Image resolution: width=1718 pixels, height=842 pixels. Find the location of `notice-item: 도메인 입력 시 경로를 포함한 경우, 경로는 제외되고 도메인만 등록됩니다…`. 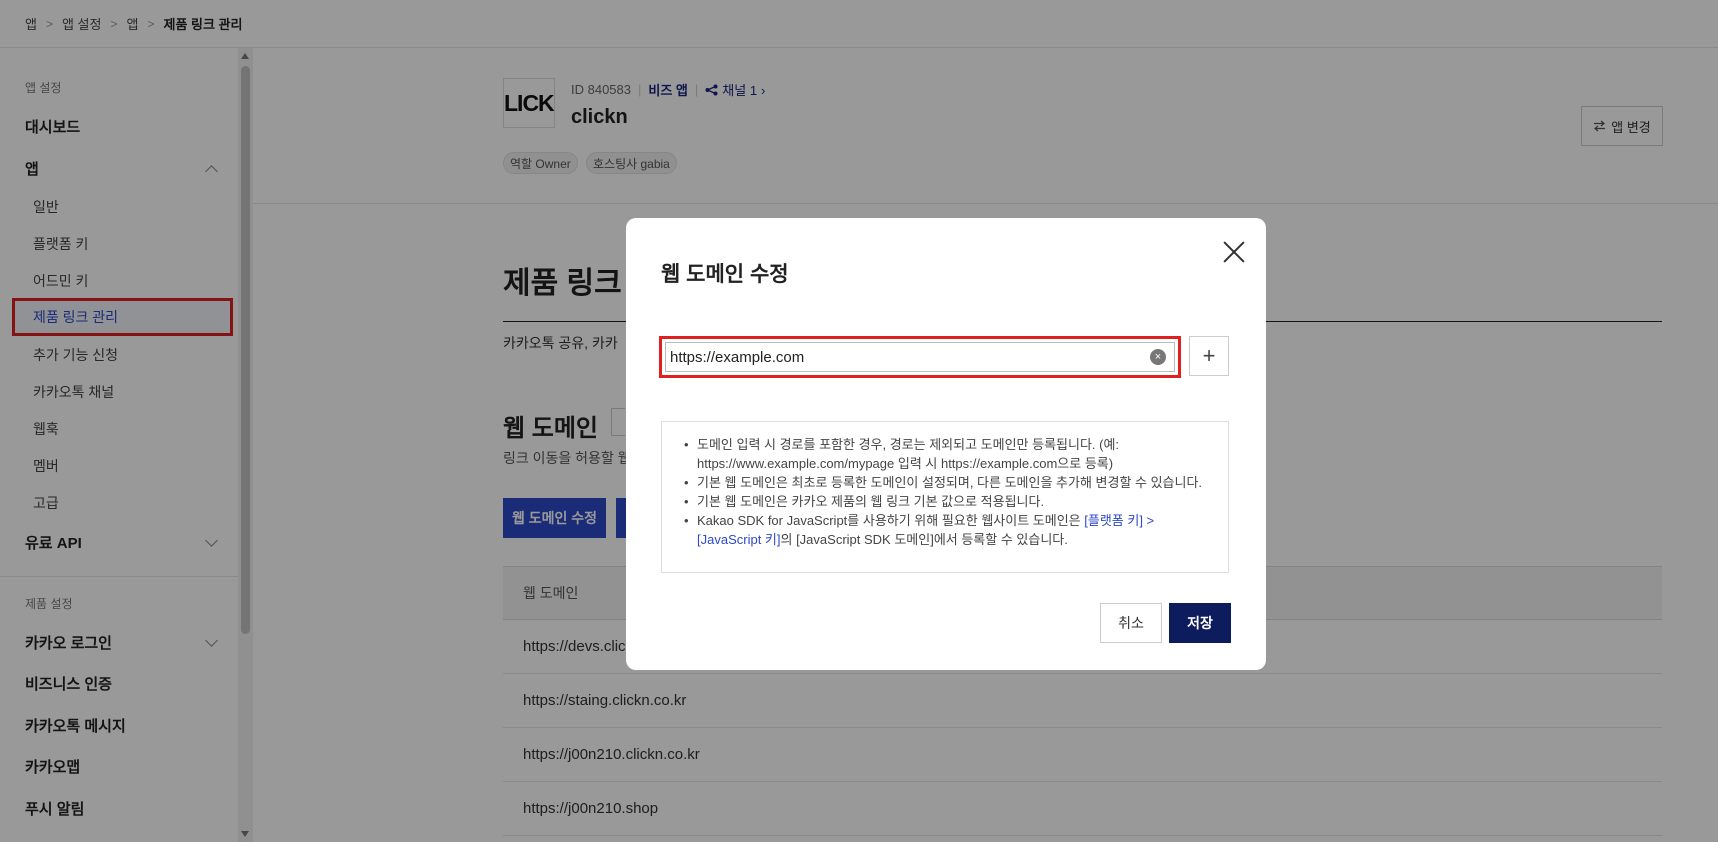

notice-item: 도메인 입력 시 경로를 포함한 경우, 경로는 제외되고 도메인만 등록됩니다… is located at coordinates (948, 454).